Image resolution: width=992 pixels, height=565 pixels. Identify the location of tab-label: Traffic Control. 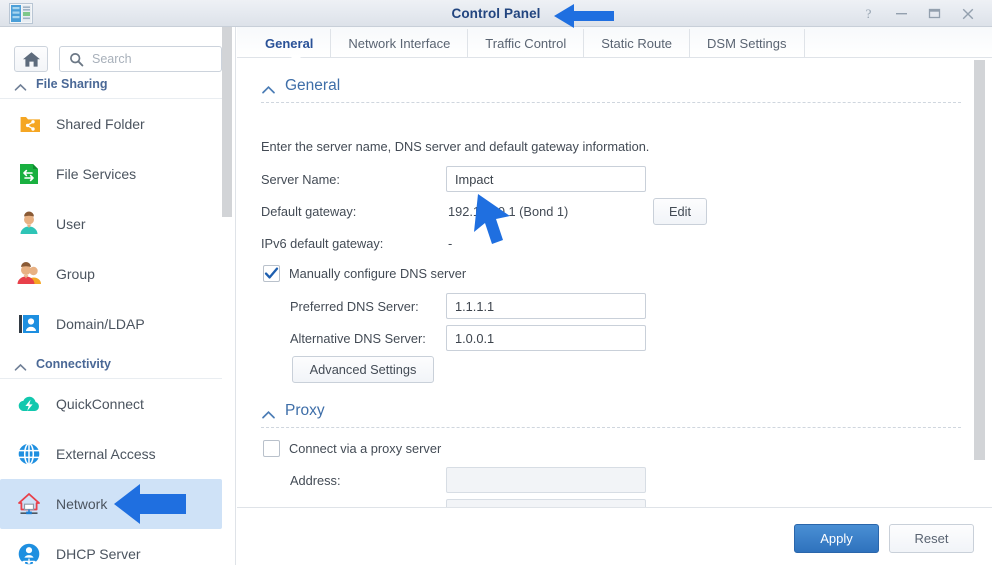
(526, 43).